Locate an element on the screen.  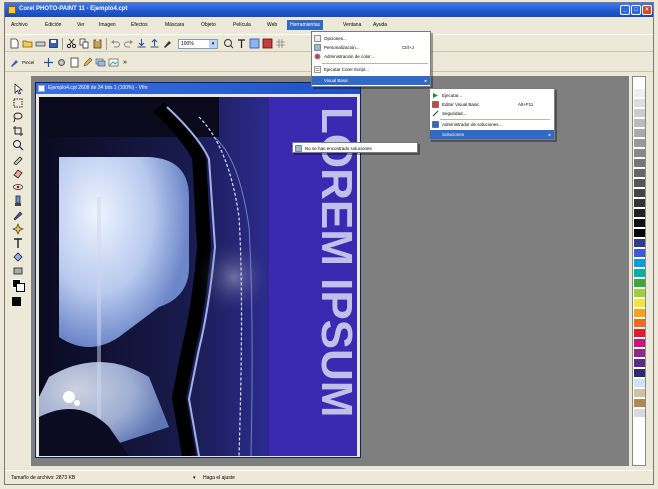
gear-icon is located at coordinates (61, 62).